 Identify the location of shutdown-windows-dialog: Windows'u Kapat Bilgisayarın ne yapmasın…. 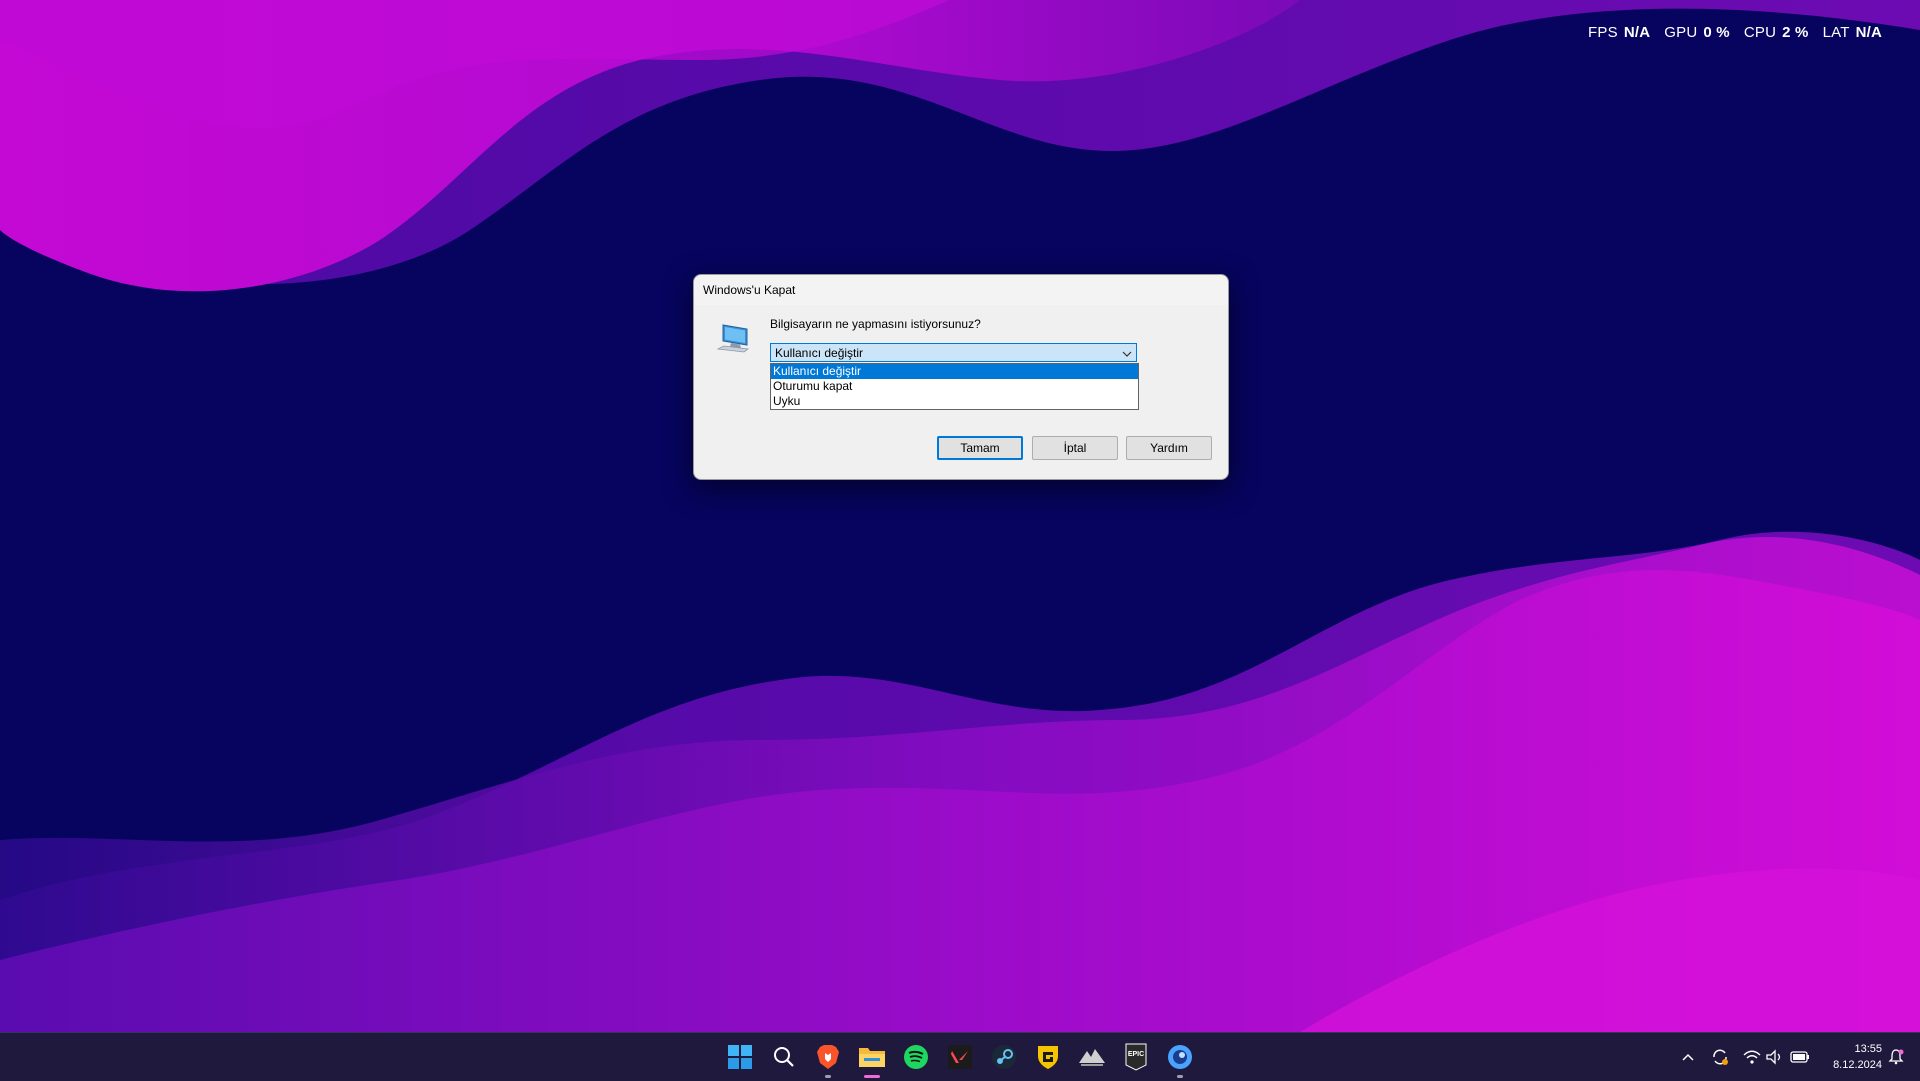
(961, 377).